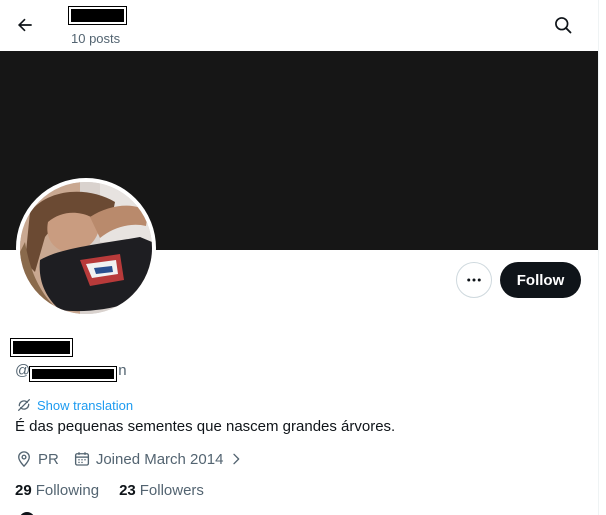 The width and height of the screenshot is (606, 515). I want to click on chevron-right-icon, so click(236, 459).